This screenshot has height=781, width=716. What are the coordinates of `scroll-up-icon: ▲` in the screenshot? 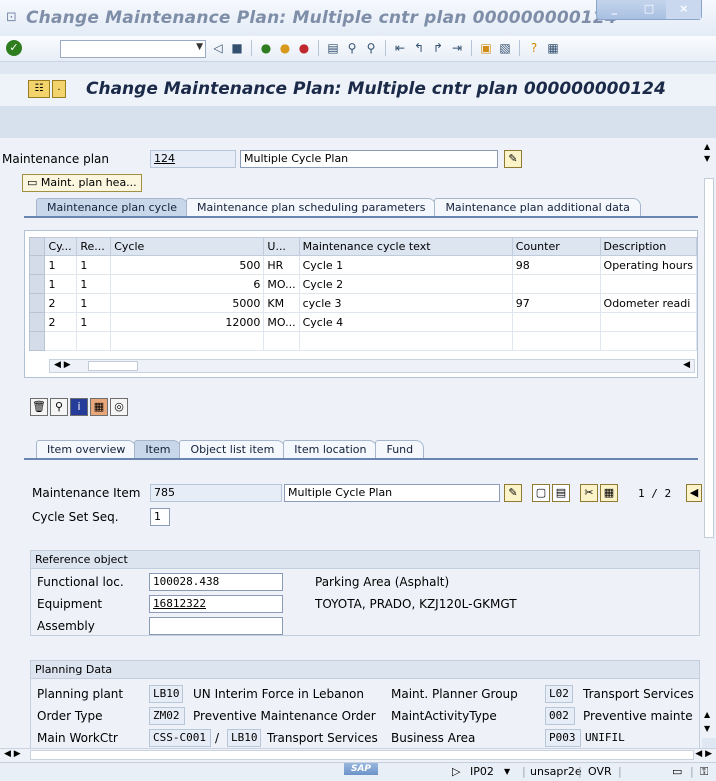 It's located at (707, 146).